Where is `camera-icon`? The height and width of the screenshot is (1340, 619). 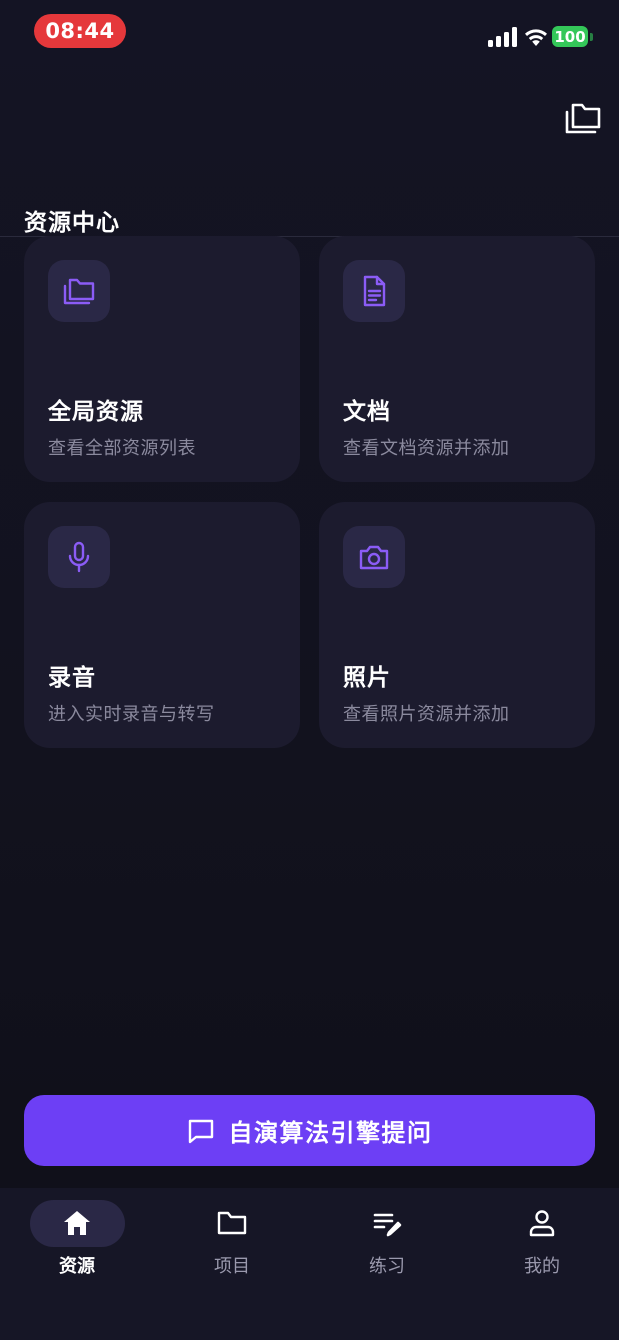
camera-icon is located at coordinates (374, 557).